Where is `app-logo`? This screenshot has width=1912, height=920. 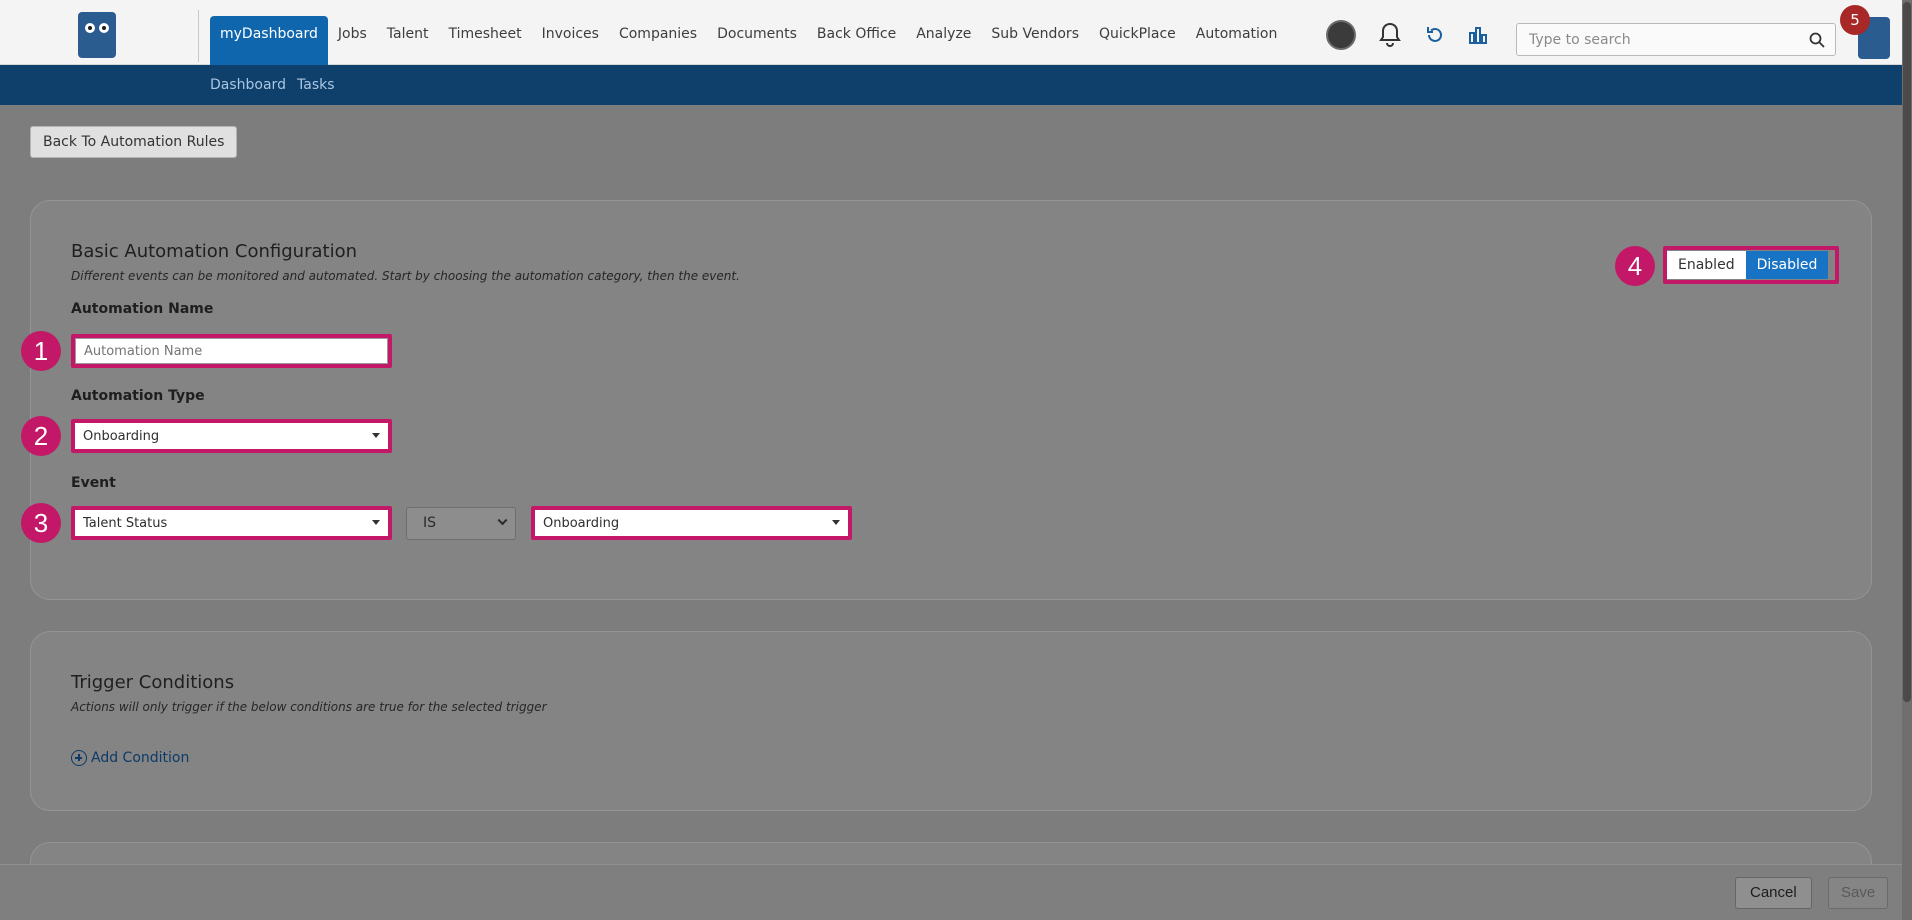
app-logo is located at coordinates (97, 35).